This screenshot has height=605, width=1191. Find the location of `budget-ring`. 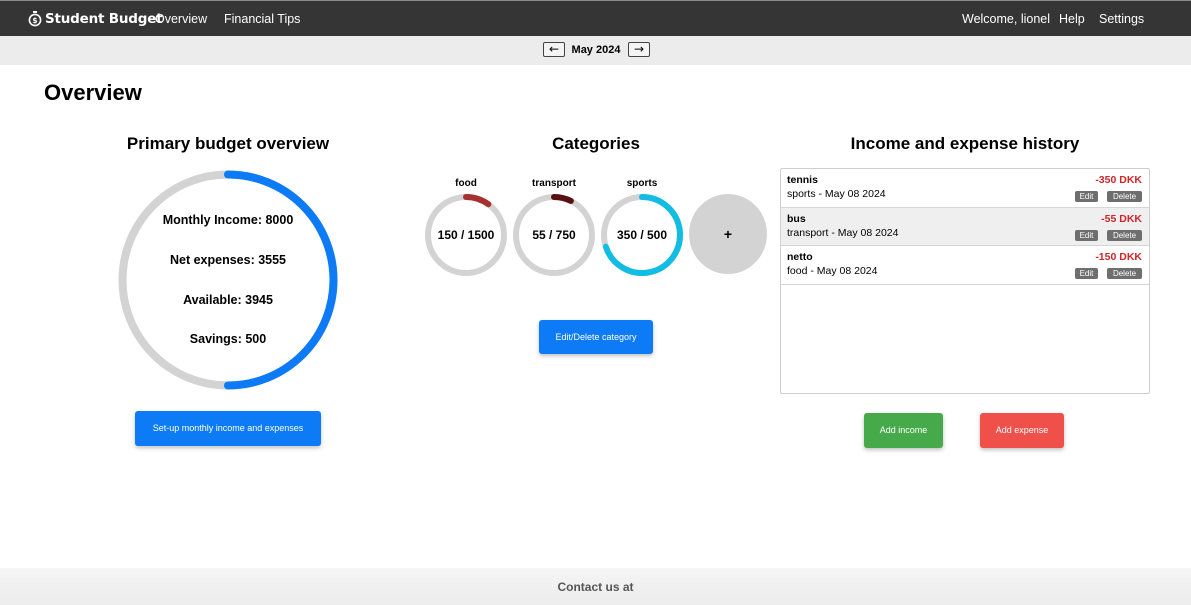

budget-ring is located at coordinates (228, 280).